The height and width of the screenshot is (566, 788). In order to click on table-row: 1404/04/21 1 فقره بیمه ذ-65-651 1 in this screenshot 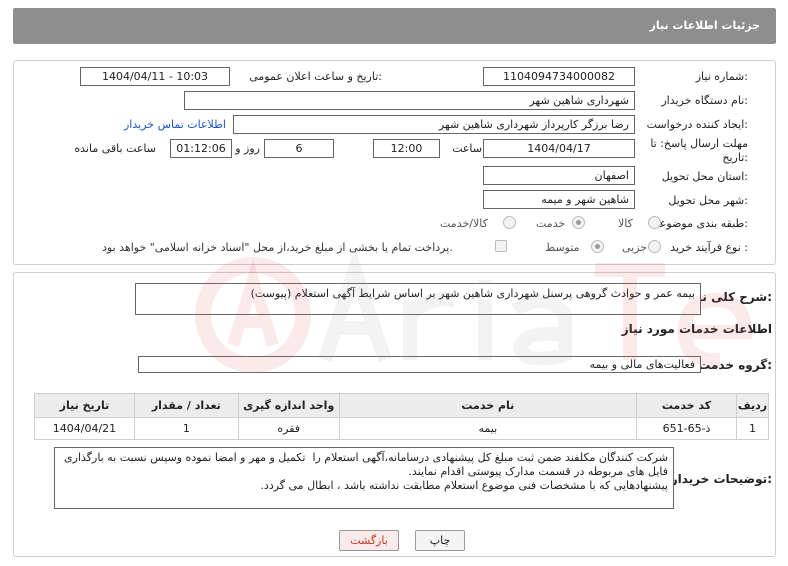, I will do `click(402, 428)`.